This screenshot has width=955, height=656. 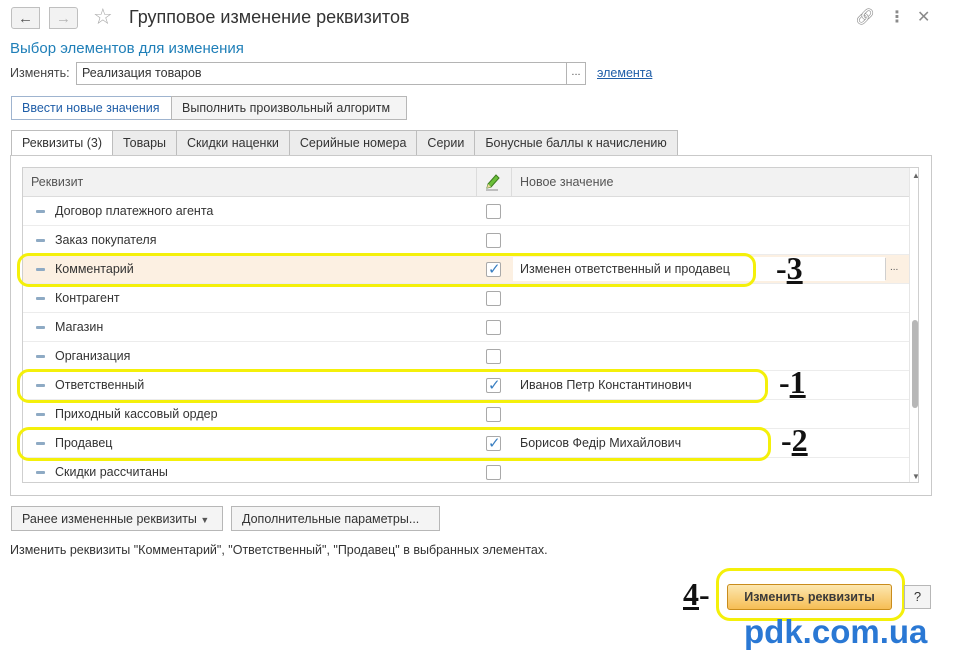 What do you see at coordinates (233, 143) in the screenshot?
I see `tab-discounts: Скидки наценки` at bounding box center [233, 143].